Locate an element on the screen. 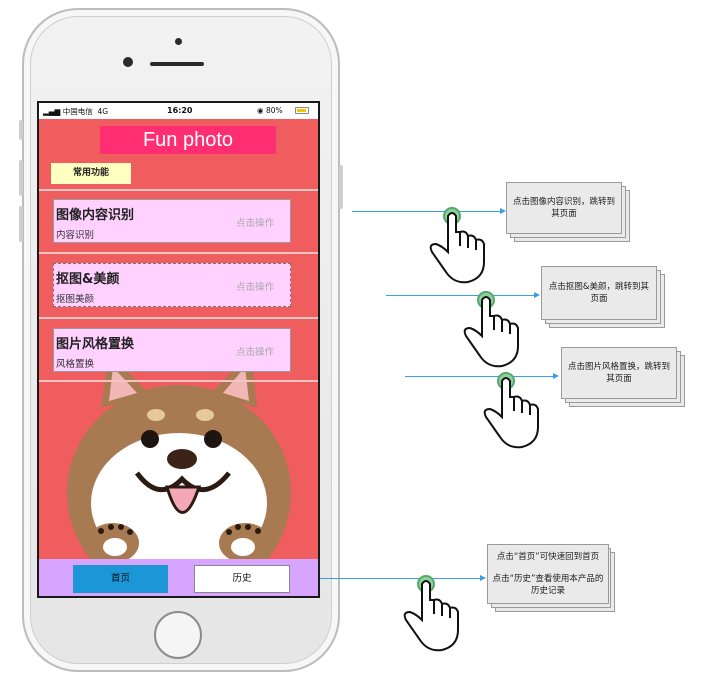 This screenshot has height=678, width=707. card-subtitle: 风格置换 is located at coordinates (75, 364).